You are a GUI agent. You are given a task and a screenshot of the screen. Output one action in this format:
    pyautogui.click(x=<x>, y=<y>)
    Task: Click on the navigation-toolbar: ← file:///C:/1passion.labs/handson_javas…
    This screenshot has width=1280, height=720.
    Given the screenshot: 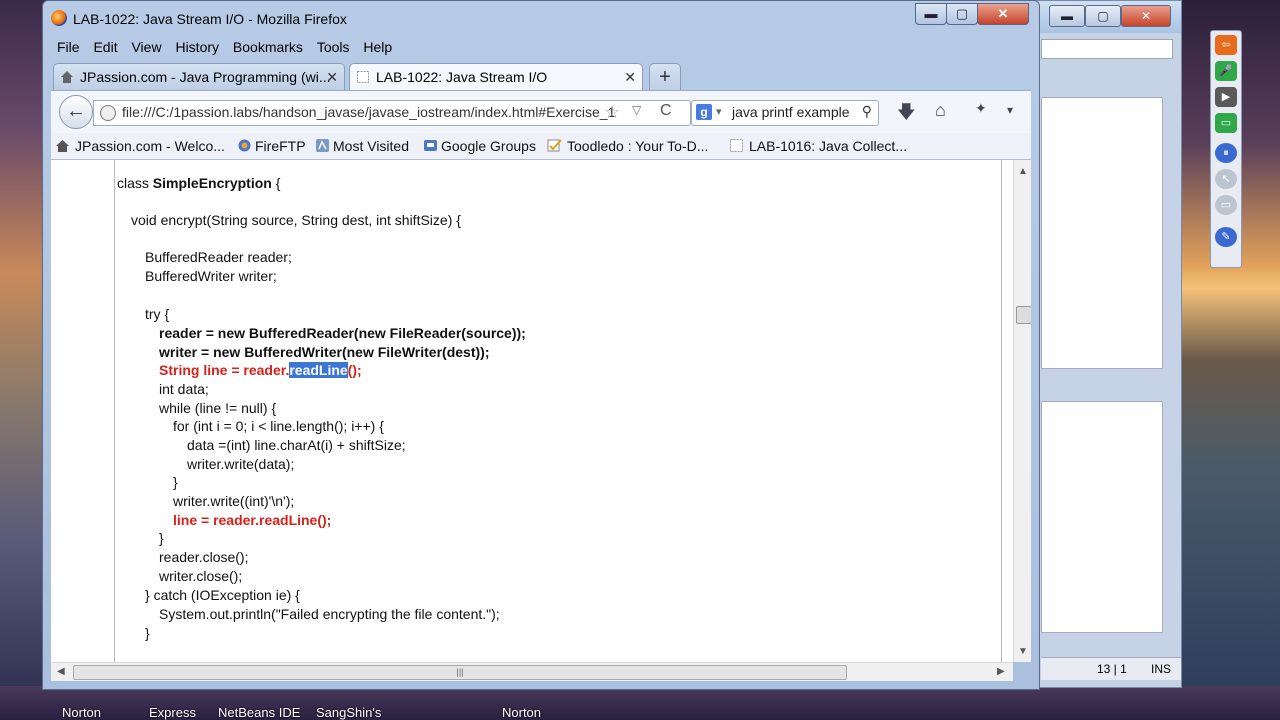 What is the action you would take?
    pyautogui.click(x=541, y=111)
    